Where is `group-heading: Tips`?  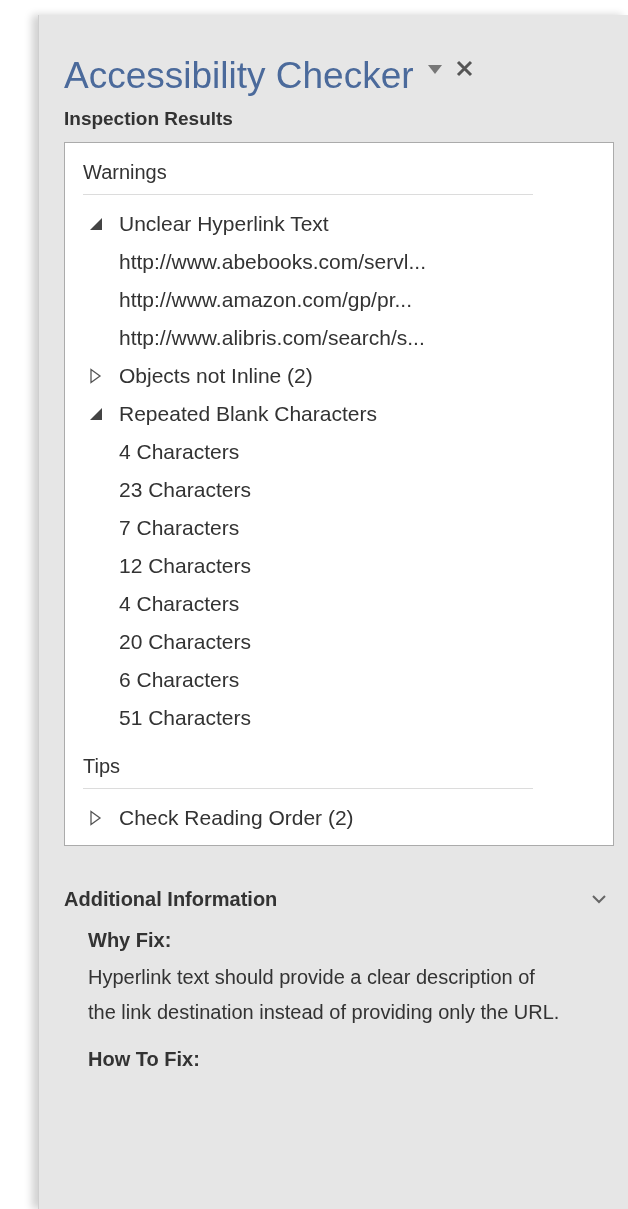 group-heading: Tips is located at coordinates (308, 770).